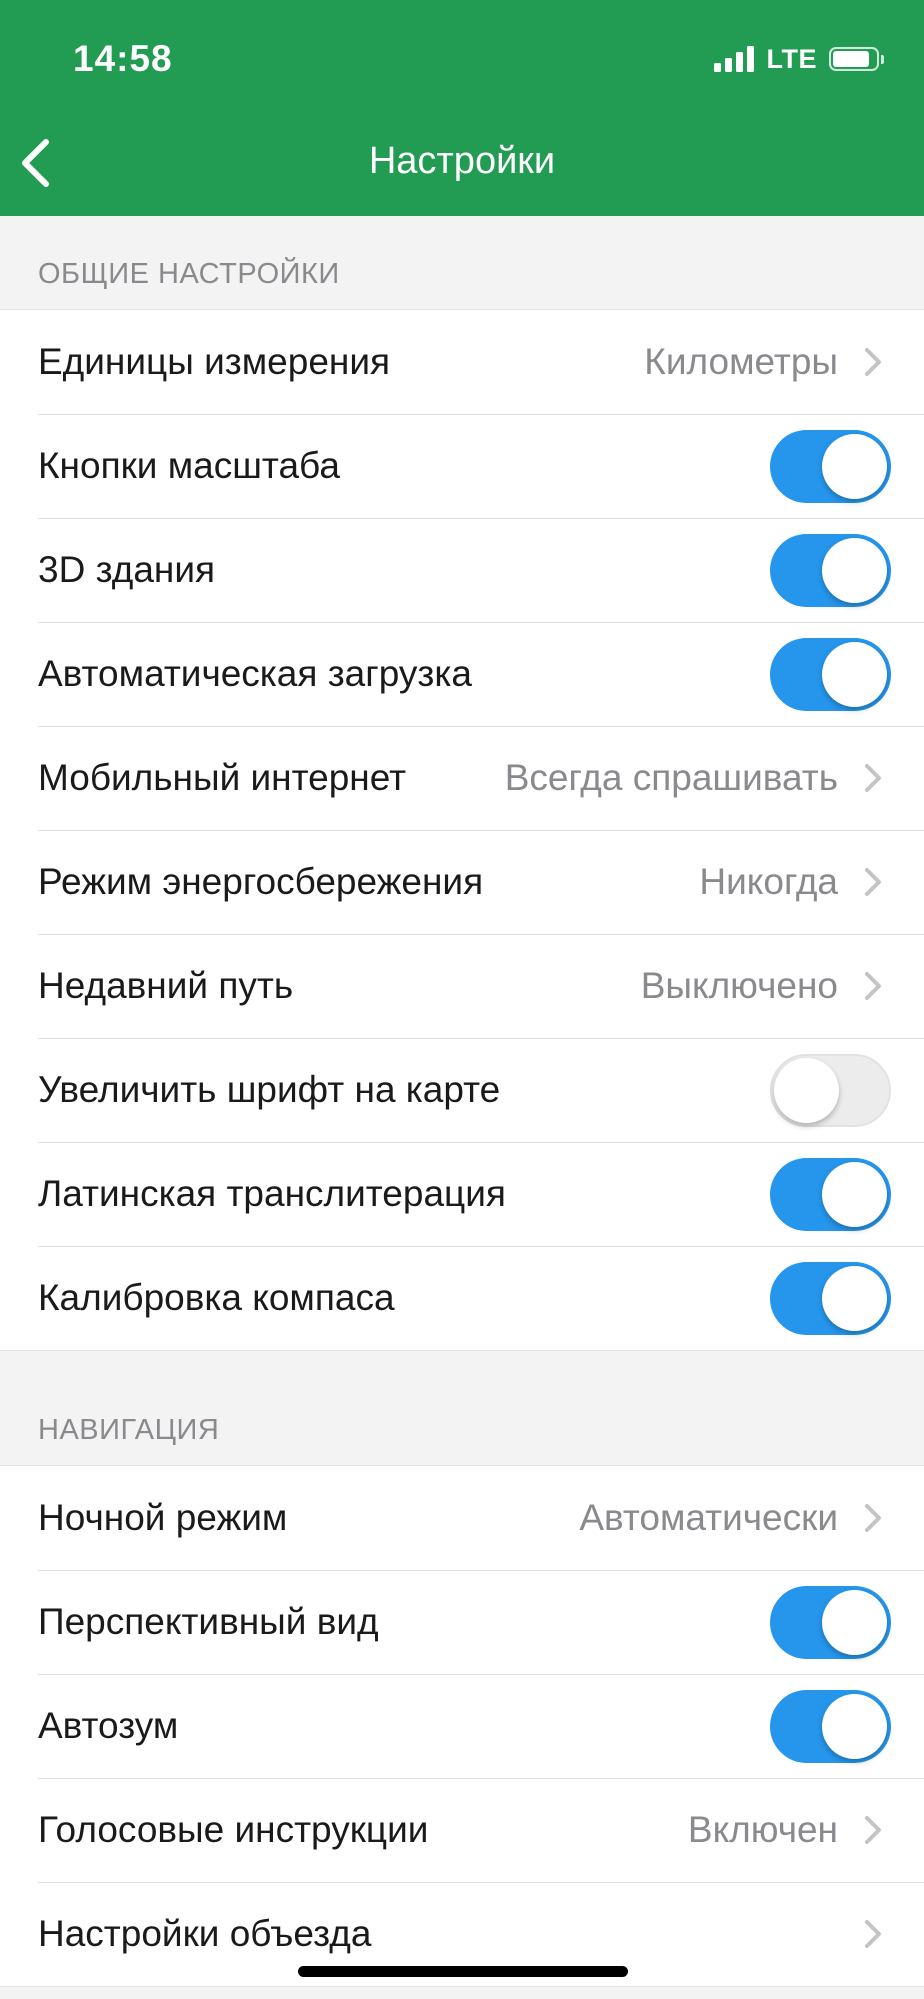  I want to click on setting-label: Латинская транслитерация, so click(272, 1193).